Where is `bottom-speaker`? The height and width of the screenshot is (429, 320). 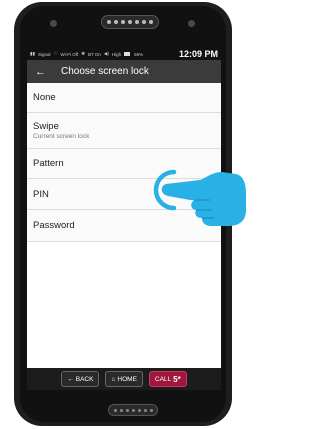 bottom-speaker is located at coordinates (133, 410).